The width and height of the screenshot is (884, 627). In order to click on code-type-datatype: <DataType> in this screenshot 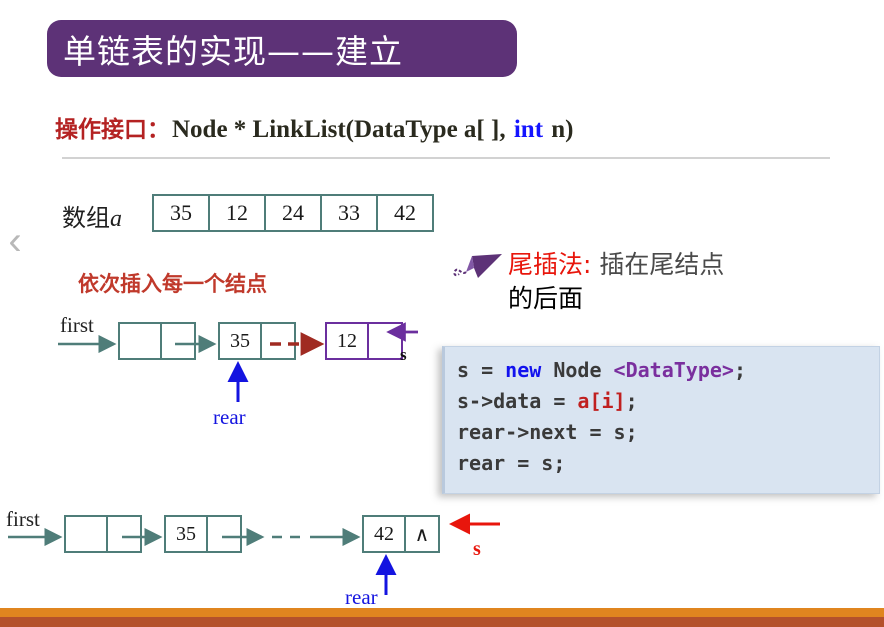, I will do `click(673, 370)`.